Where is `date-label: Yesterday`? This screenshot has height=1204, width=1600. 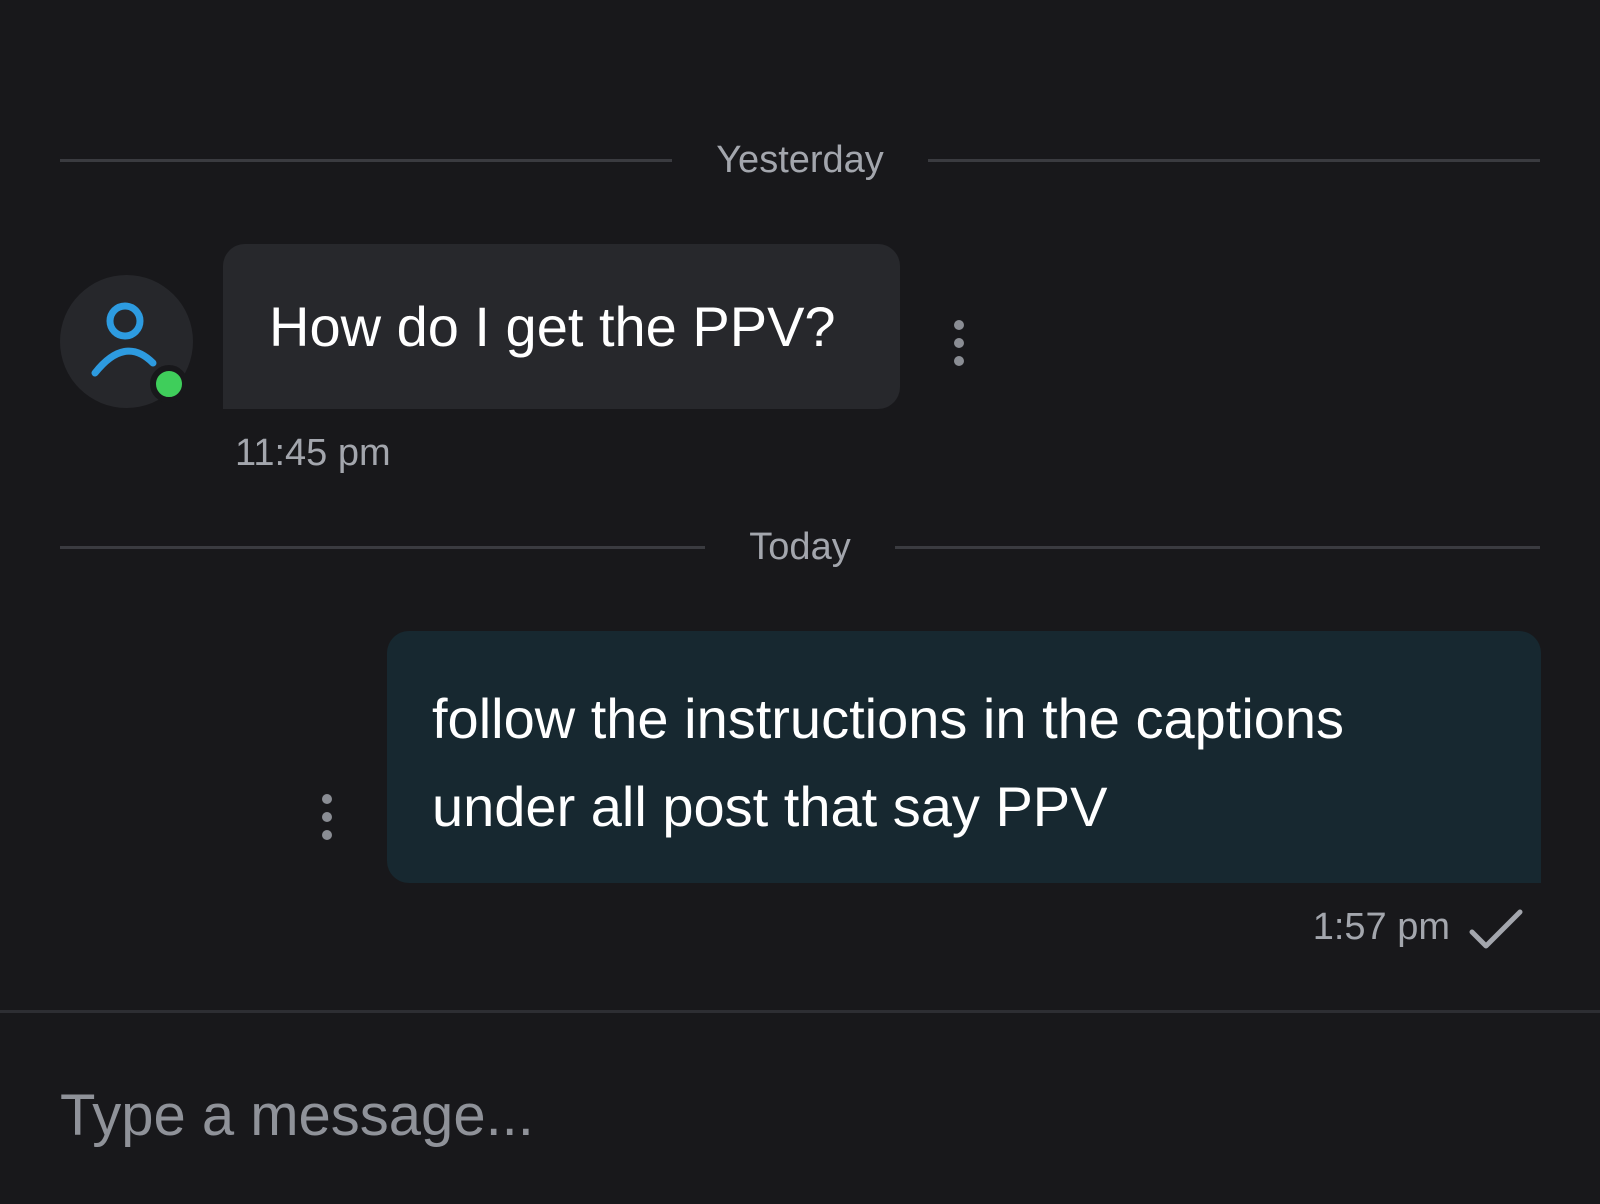 date-label: Yesterday is located at coordinates (800, 159).